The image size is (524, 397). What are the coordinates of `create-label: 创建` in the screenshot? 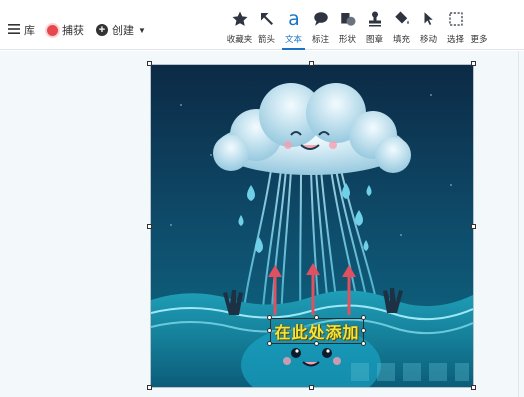 It's located at (123, 31).